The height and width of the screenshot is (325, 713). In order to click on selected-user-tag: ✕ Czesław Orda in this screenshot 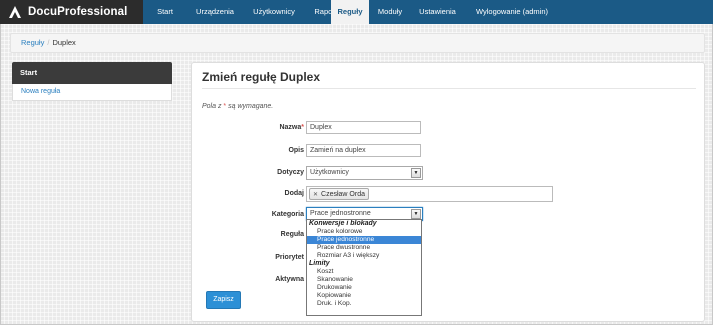, I will do `click(339, 194)`.